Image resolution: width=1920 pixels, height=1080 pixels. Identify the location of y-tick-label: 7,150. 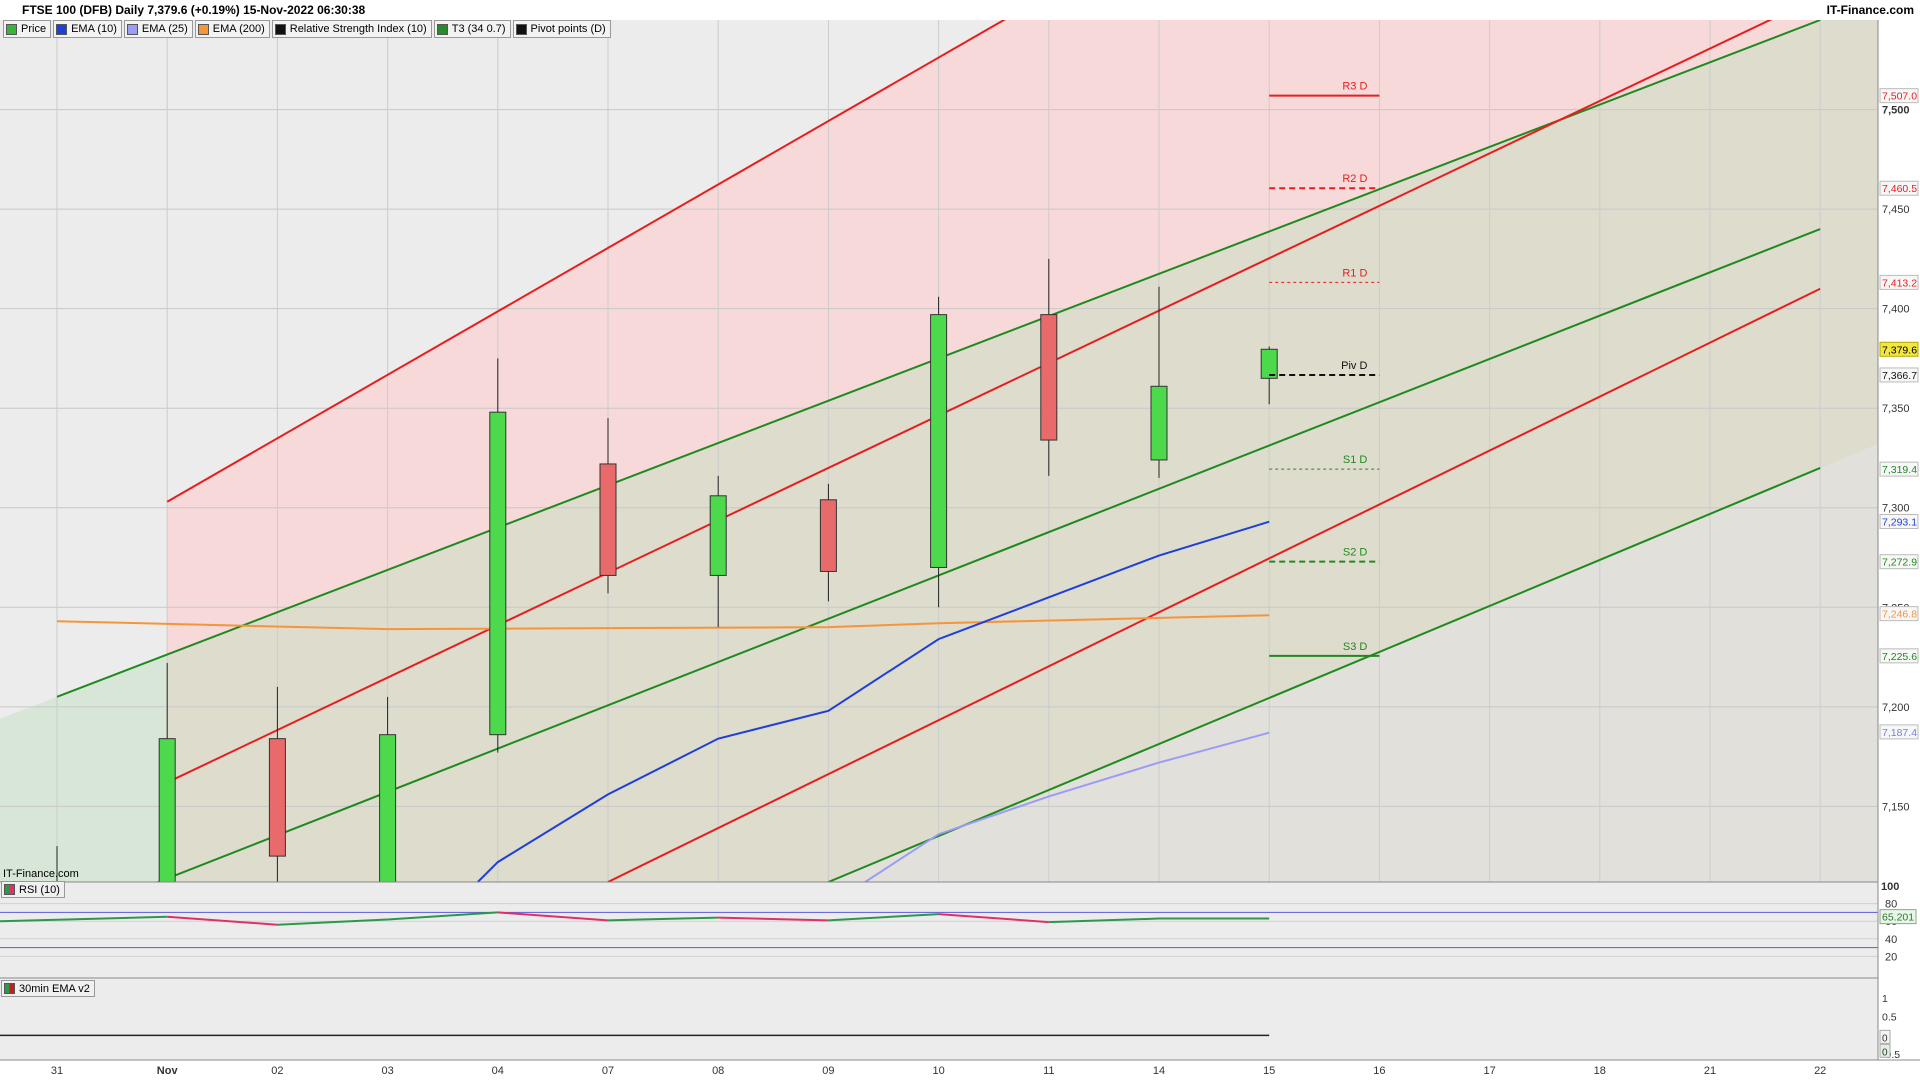
(1896, 807).